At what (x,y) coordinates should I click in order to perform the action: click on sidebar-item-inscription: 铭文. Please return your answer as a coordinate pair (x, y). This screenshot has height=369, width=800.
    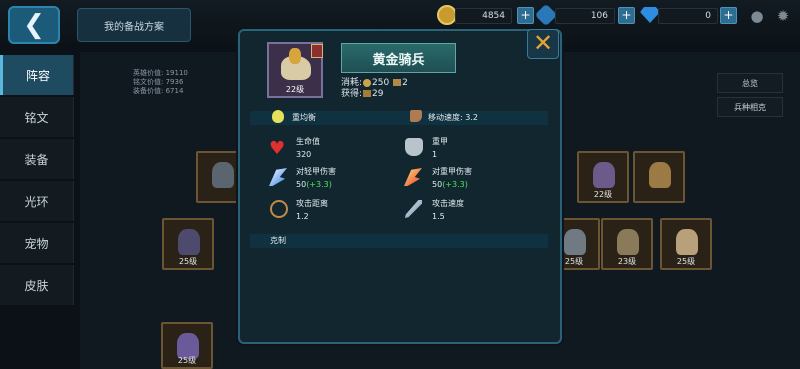
    Looking at the image, I should click on (37, 117).